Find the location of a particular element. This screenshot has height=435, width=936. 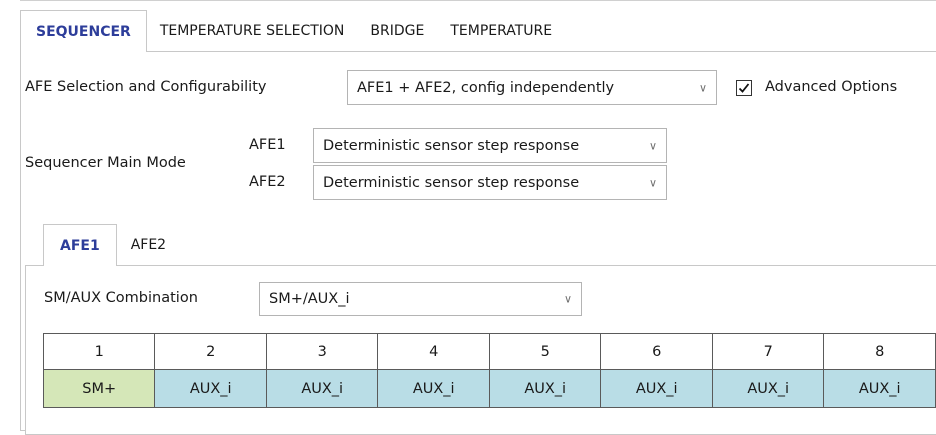

sm-aux-combination-value: SM+/AUX_i is located at coordinates (309, 299).